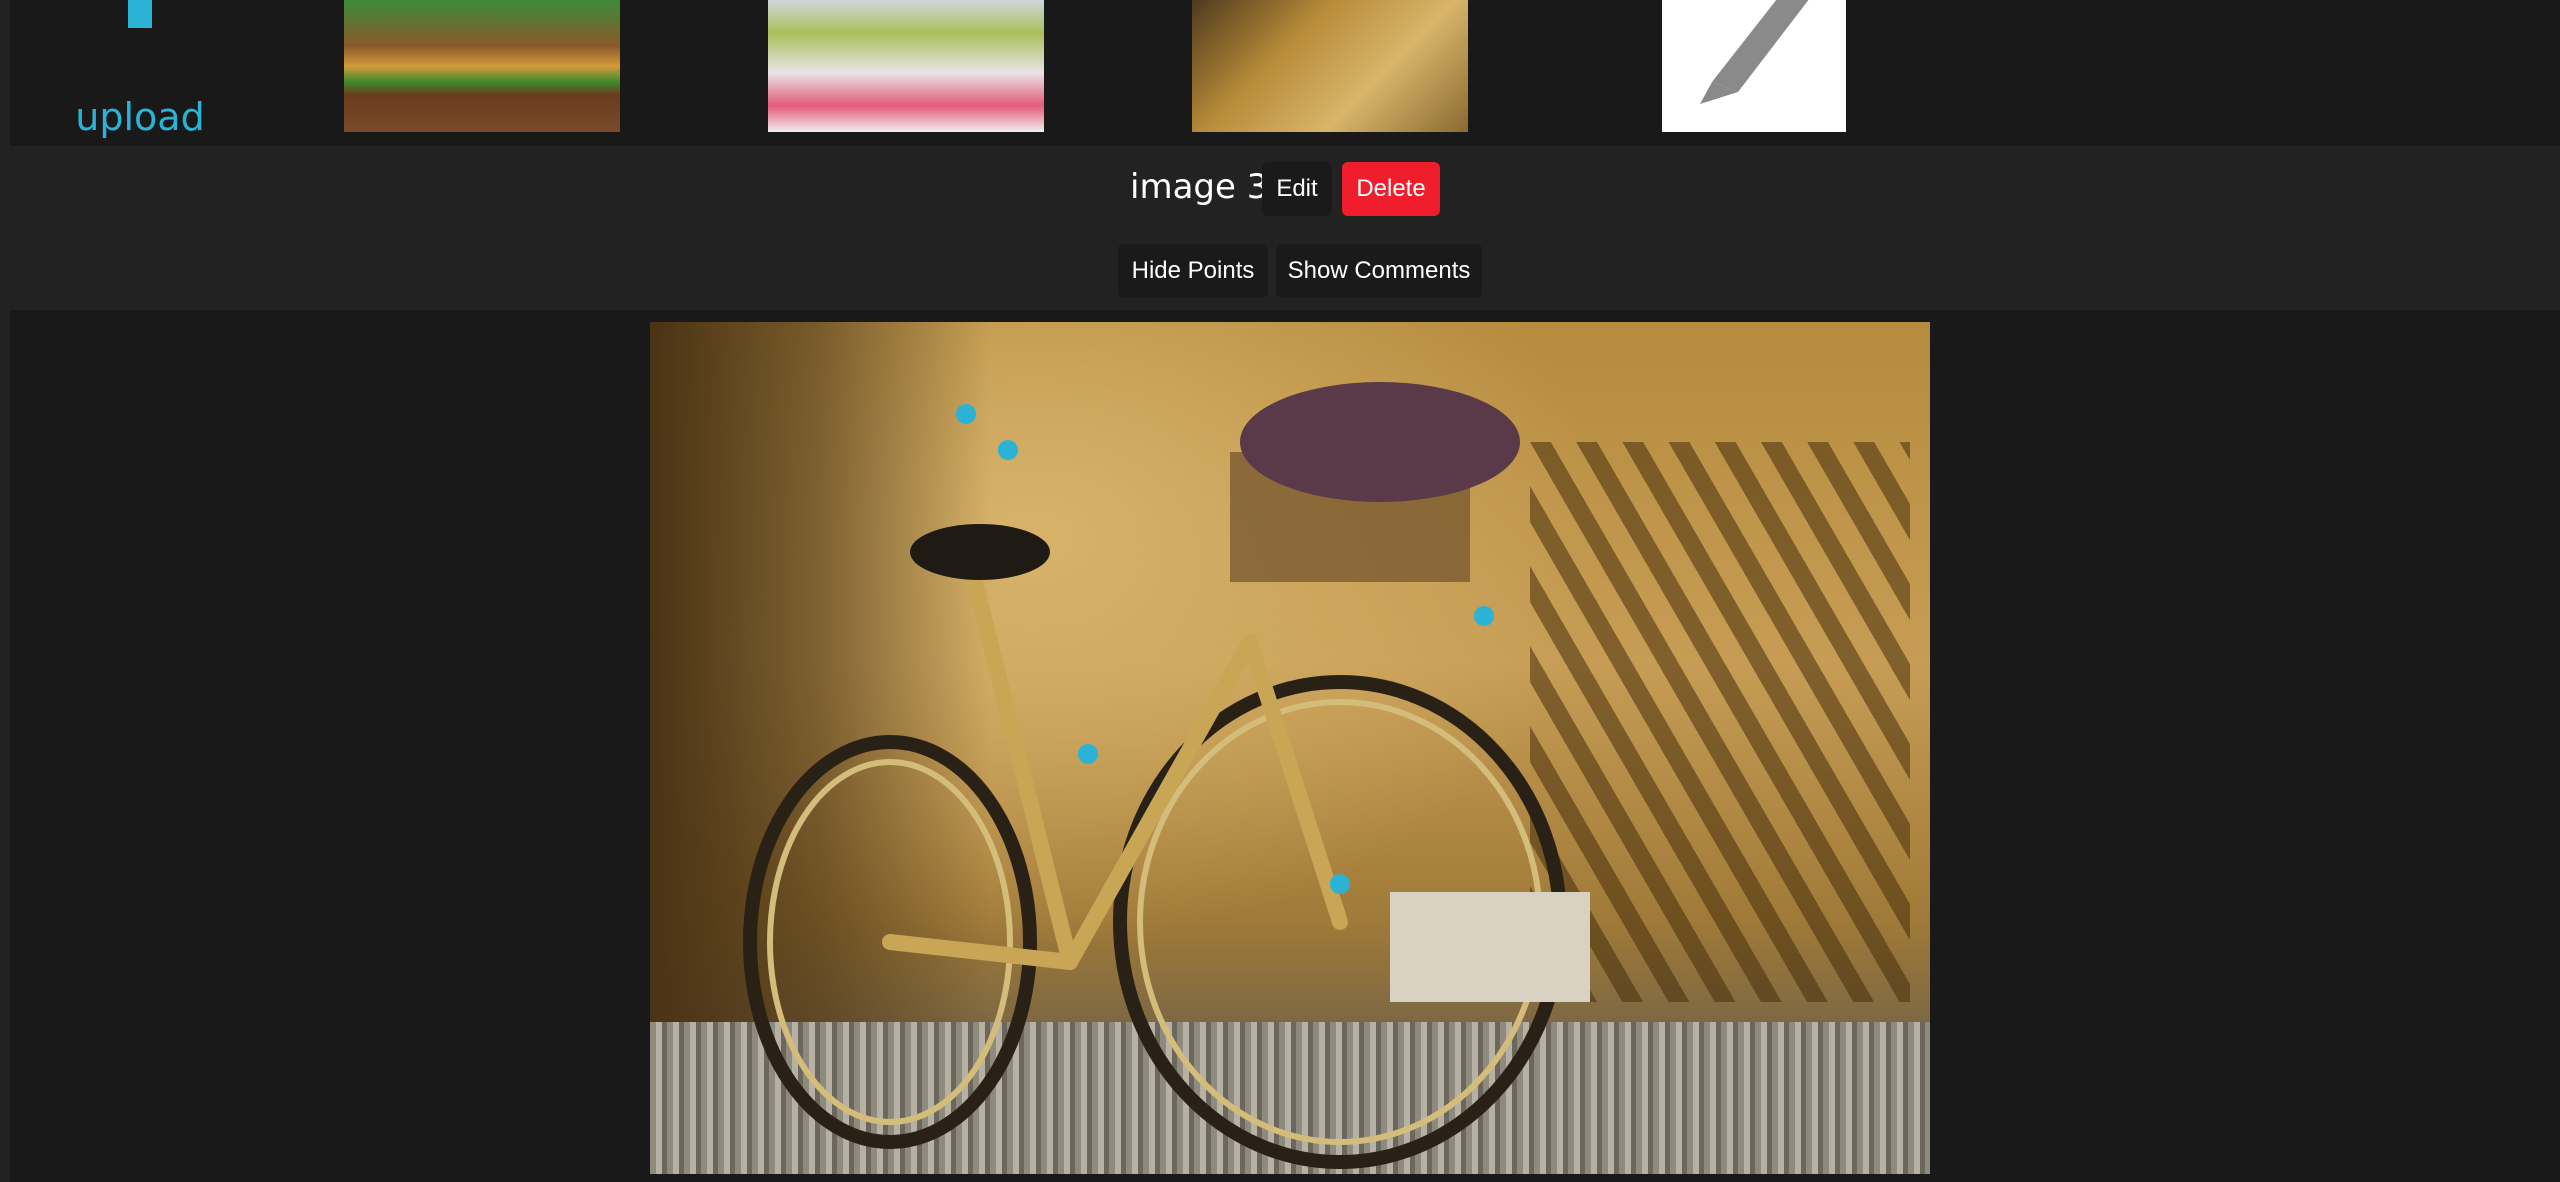  I want to click on edit-button: Edit, so click(1297, 189).